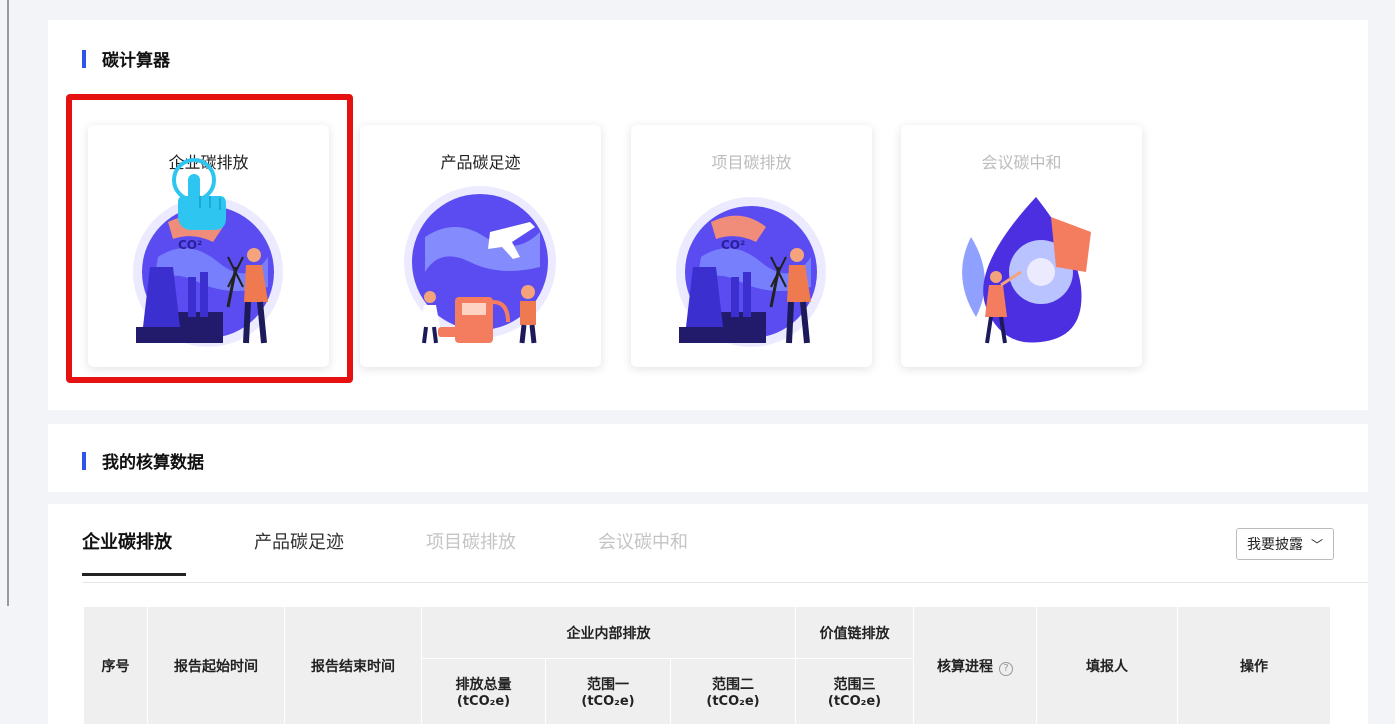  Describe the element at coordinates (1006, 668) in the screenshot. I see `help-icon: ?` at that location.